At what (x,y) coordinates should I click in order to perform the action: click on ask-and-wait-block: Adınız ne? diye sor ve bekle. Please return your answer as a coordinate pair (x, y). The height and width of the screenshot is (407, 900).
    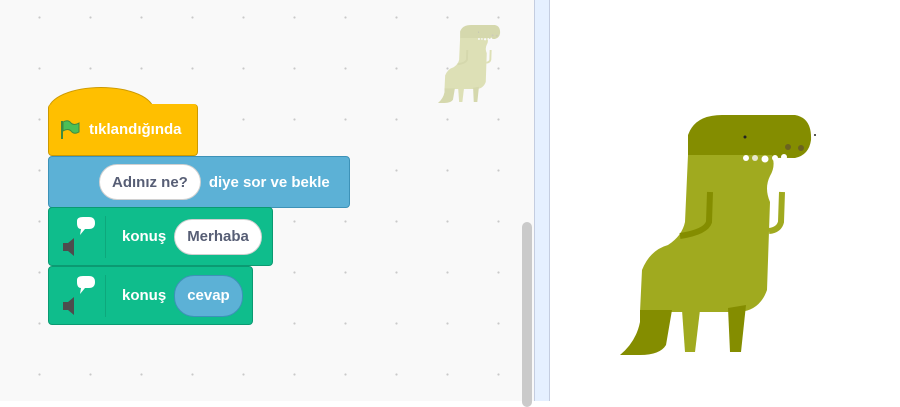
    Looking at the image, I should click on (199, 182).